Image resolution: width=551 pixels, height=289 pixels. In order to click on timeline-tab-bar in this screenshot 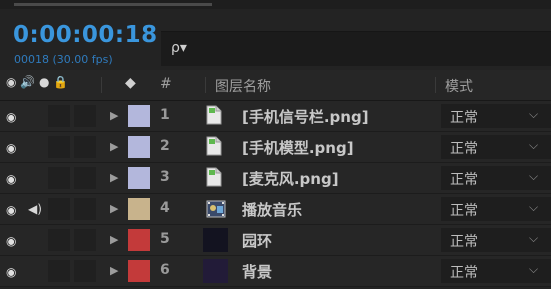, I will do `click(113, 4)`.